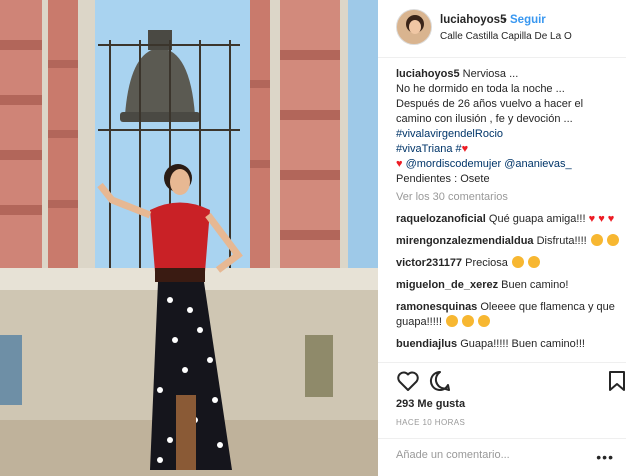  I want to click on comment-text: Guapa!!!!! Buen camino!!!, so click(522, 344).